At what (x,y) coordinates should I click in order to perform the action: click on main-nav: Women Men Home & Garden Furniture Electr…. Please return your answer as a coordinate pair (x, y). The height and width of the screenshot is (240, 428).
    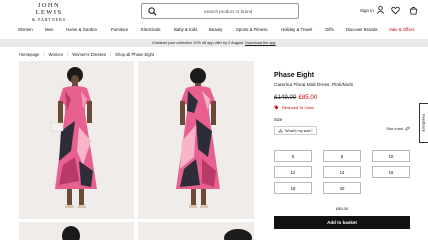
    Looking at the image, I should click on (214, 31).